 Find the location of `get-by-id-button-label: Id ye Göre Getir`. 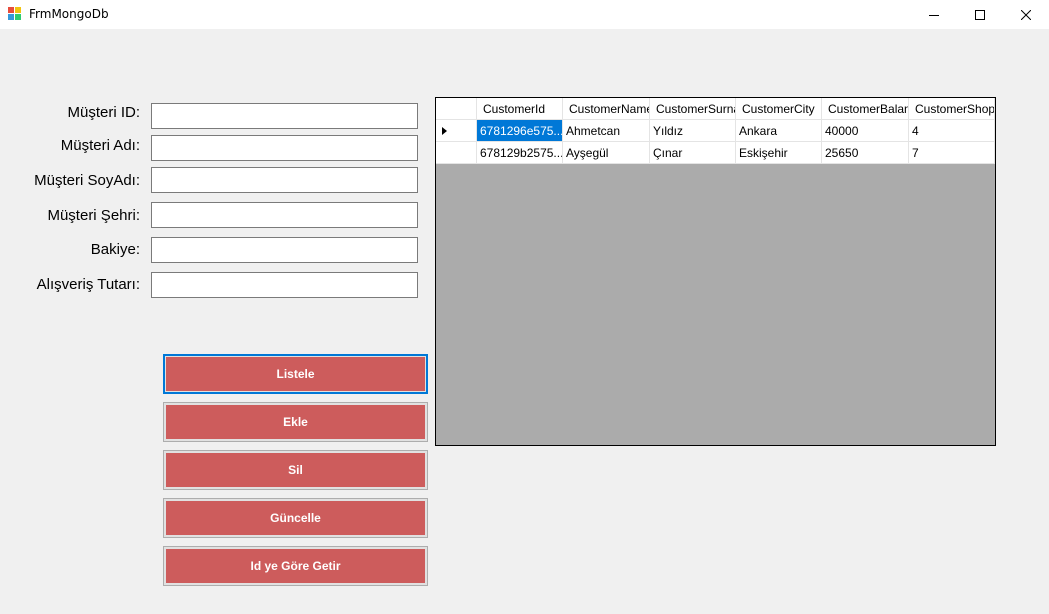

get-by-id-button-label: Id ye Göre Getir is located at coordinates (295, 566).